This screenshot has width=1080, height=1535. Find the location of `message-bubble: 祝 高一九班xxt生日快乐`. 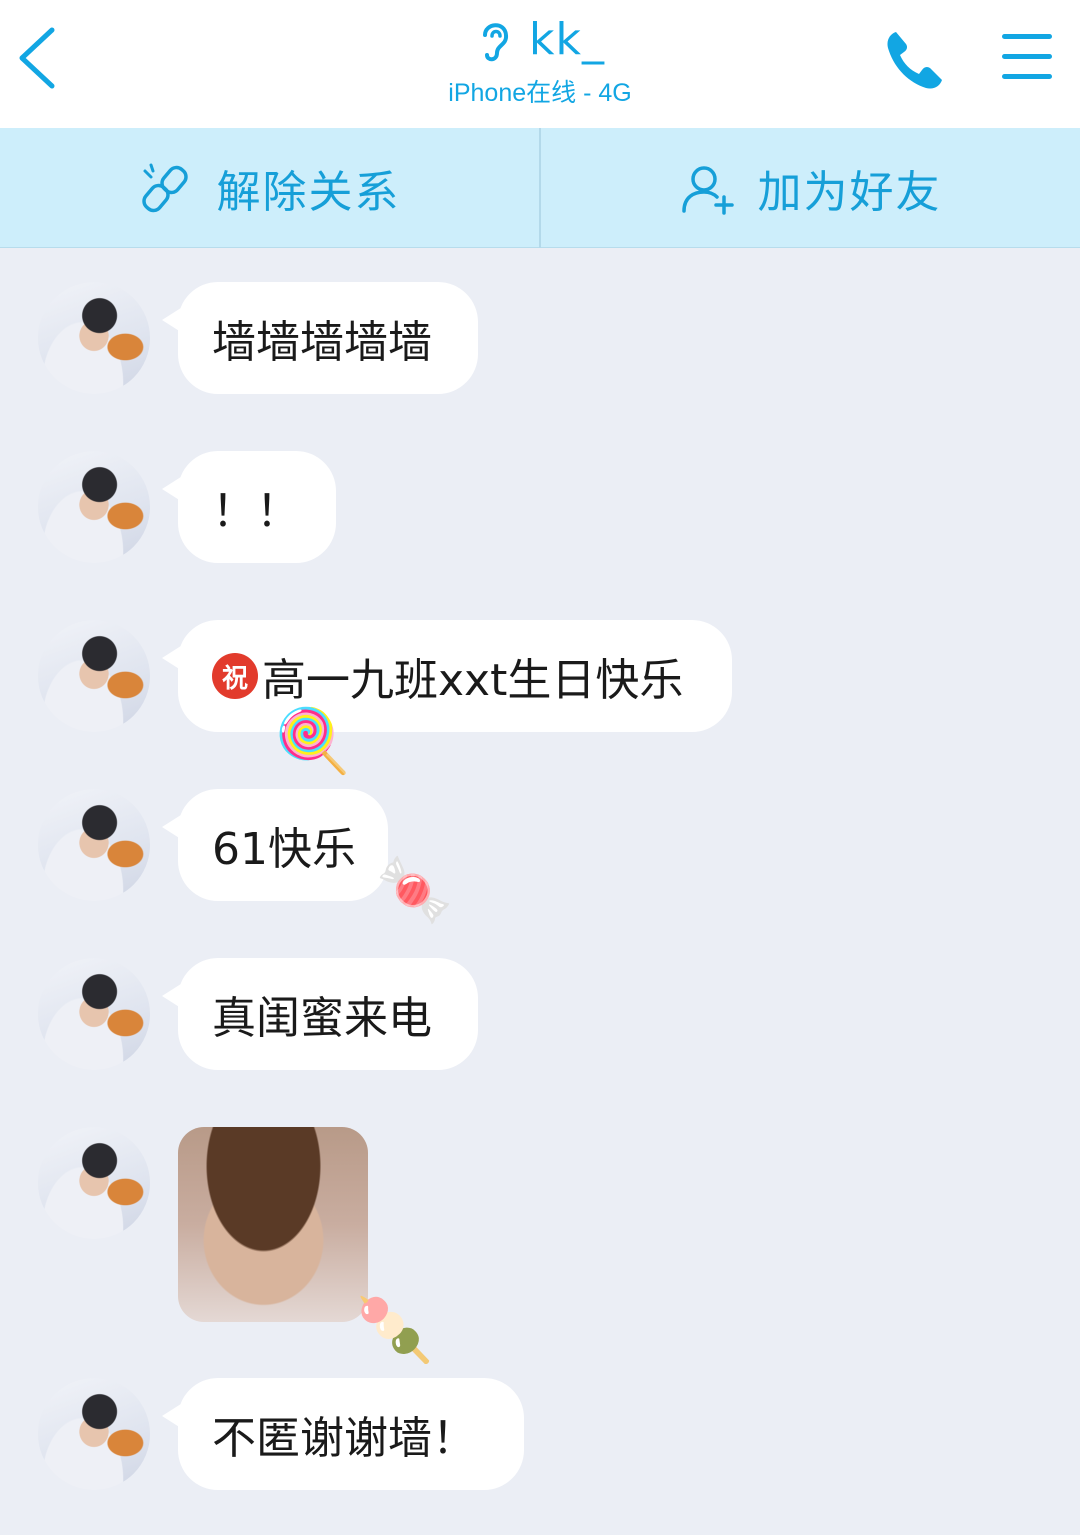

message-bubble: 祝 高一九班xxt生日快乐 is located at coordinates (447, 676).